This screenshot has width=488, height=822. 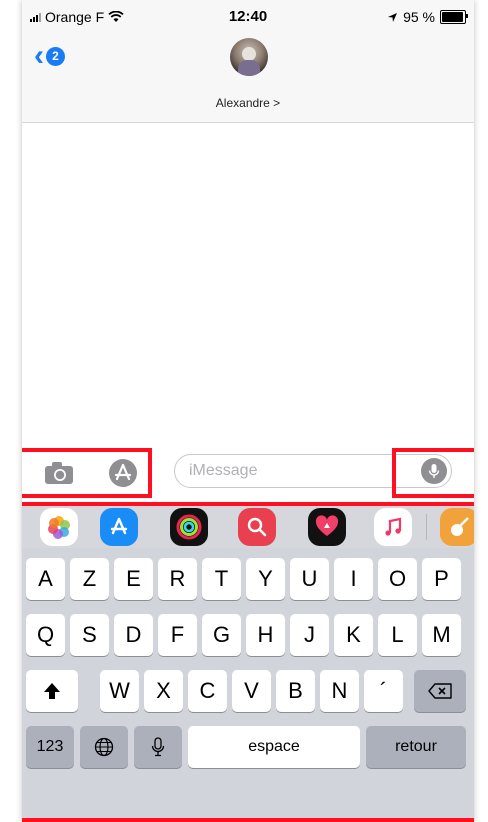 What do you see at coordinates (189, 527) in the screenshot?
I see `activity-app-icon` at bounding box center [189, 527].